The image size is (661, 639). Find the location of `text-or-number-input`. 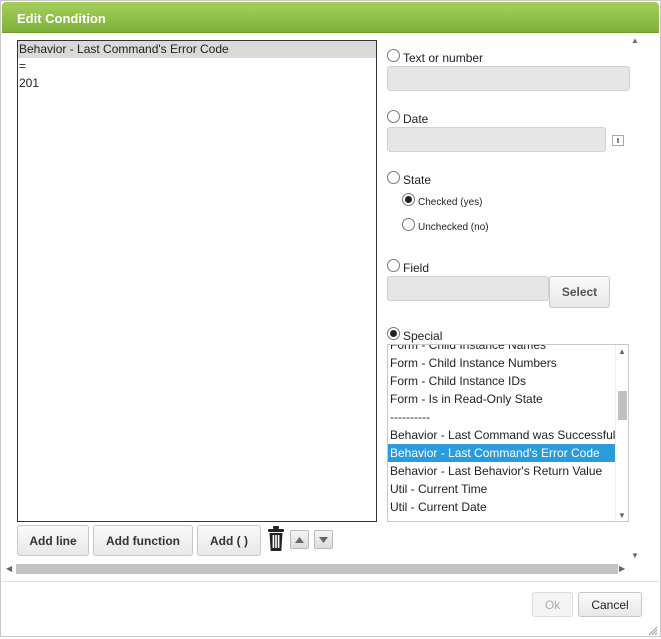

text-or-number-input is located at coordinates (508, 78).